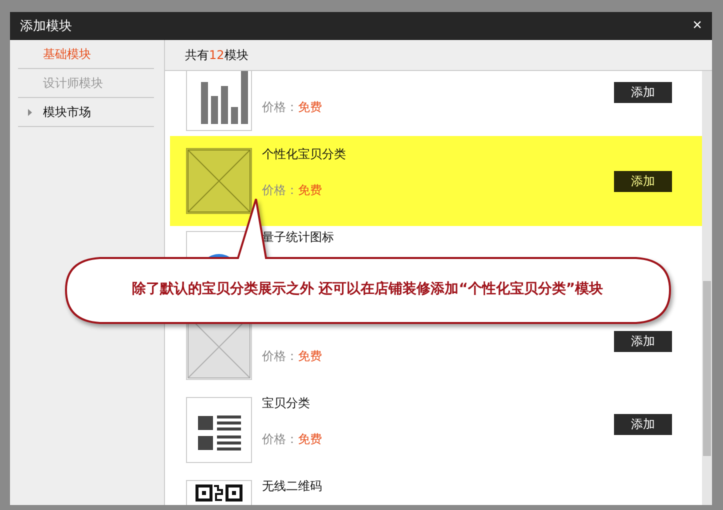 This screenshot has height=510, width=723. I want to click on sidebar-item: 模块市场, so click(86, 112).